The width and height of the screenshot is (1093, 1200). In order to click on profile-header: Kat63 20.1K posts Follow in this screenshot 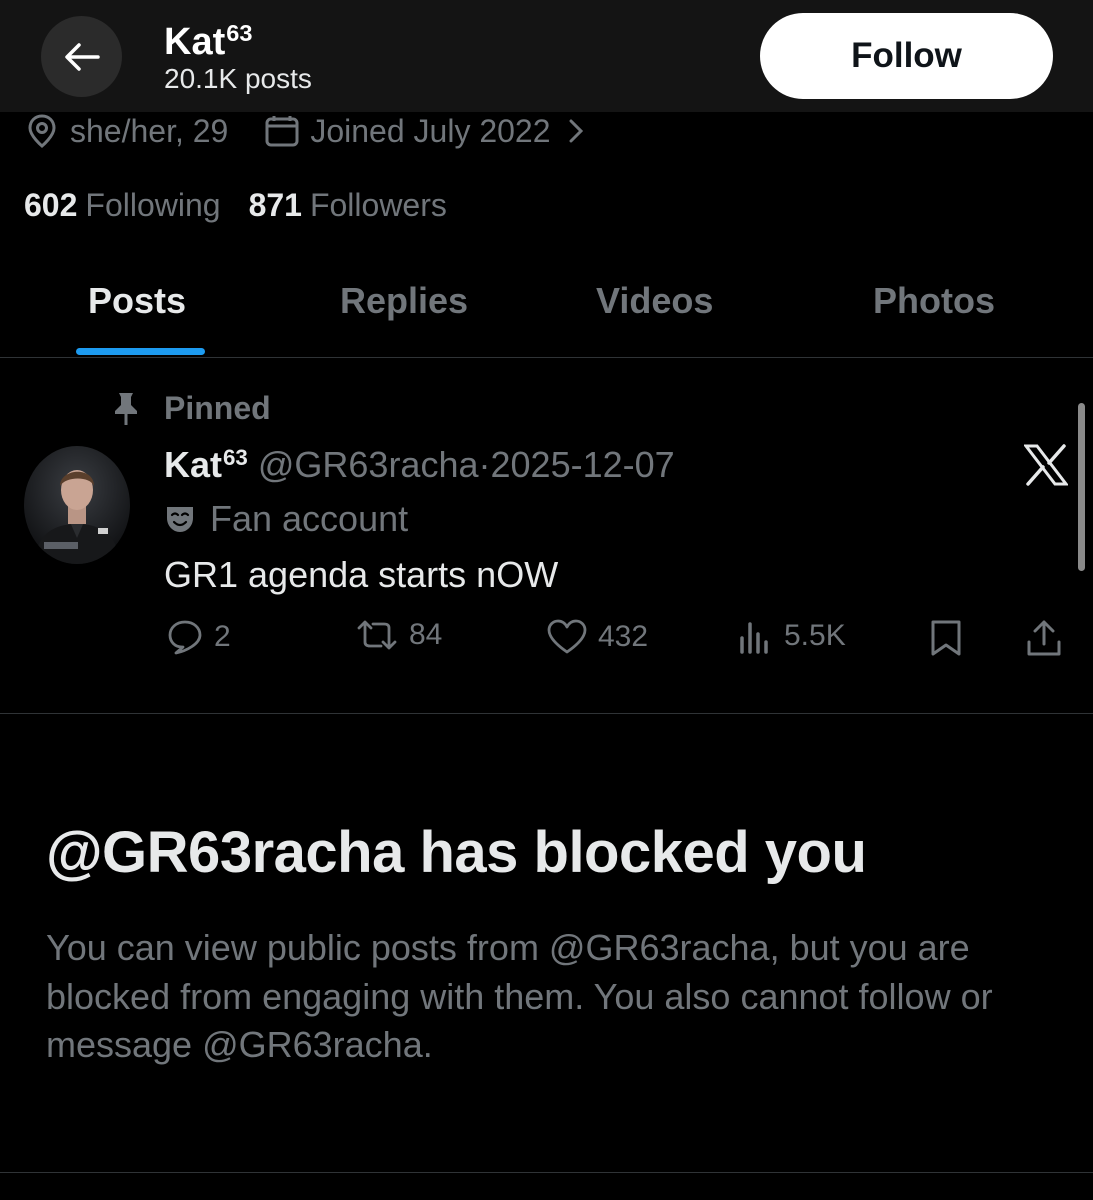, I will do `click(546, 56)`.